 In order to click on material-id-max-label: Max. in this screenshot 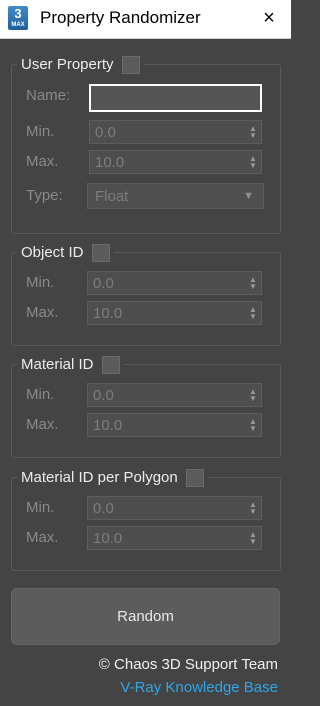, I will do `click(42, 424)`.